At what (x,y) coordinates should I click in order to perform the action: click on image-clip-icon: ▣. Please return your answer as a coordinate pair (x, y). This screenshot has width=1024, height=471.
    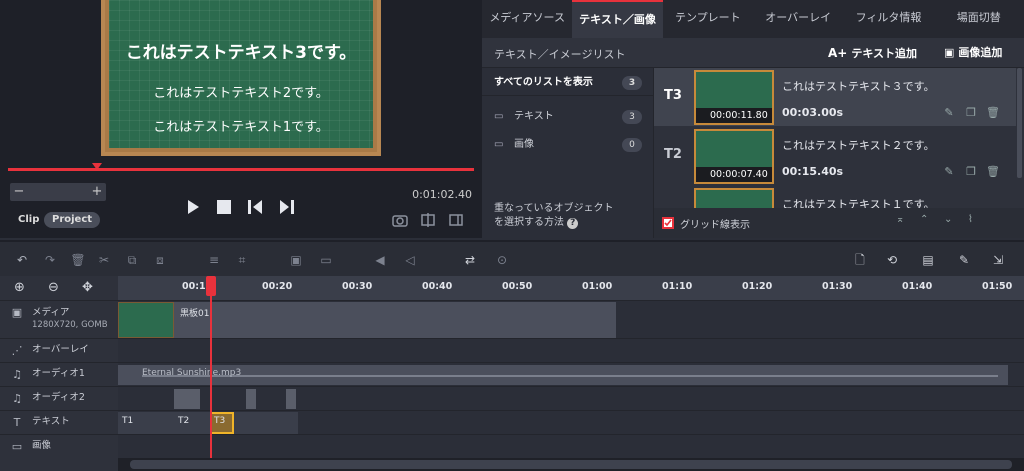
    Looking at the image, I should click on (296, 260).